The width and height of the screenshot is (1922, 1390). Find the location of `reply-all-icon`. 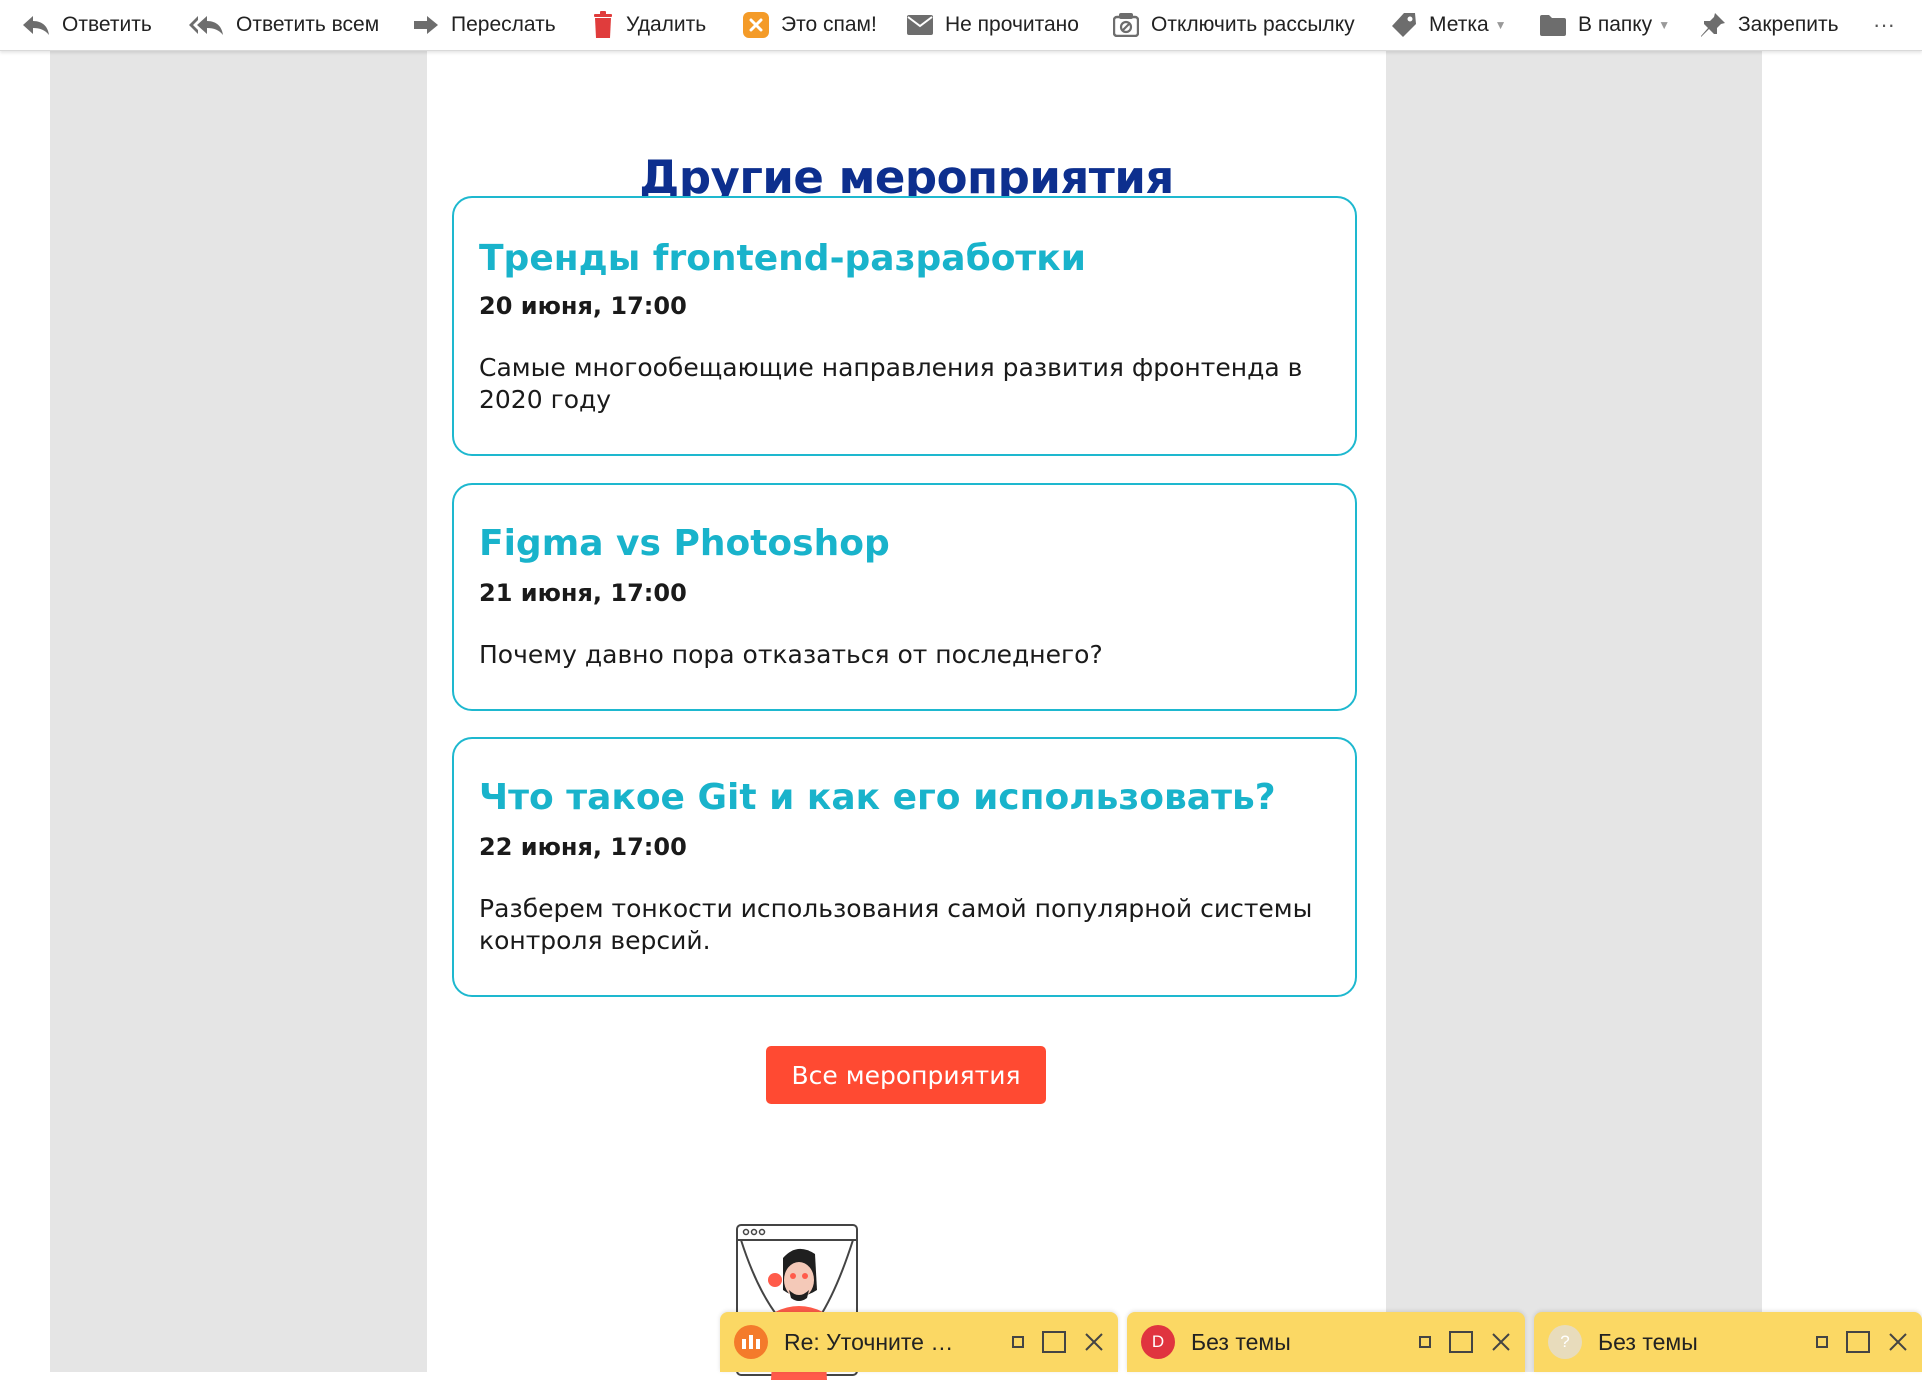

reply-all-icon is located at coordinates (206, 25).